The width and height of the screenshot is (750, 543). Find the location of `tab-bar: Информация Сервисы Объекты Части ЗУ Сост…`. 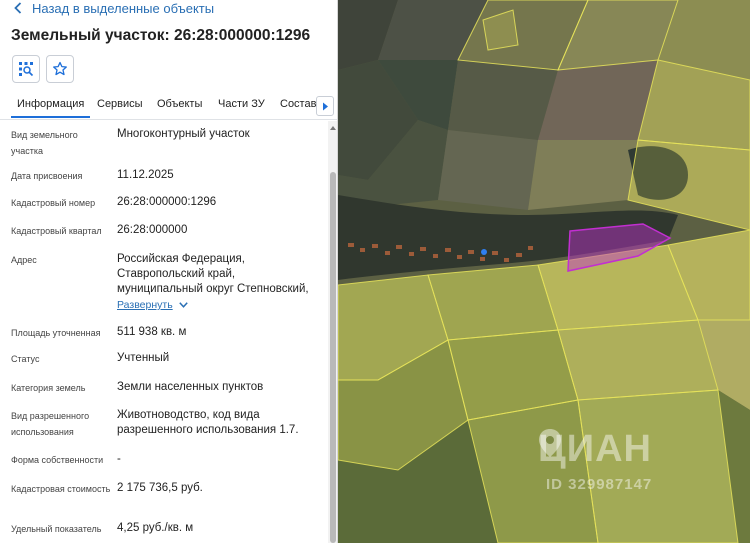

tab-bar: Информация Сервисы Объекты Части ЗУ Сост… is located at coordinates (168, 106).